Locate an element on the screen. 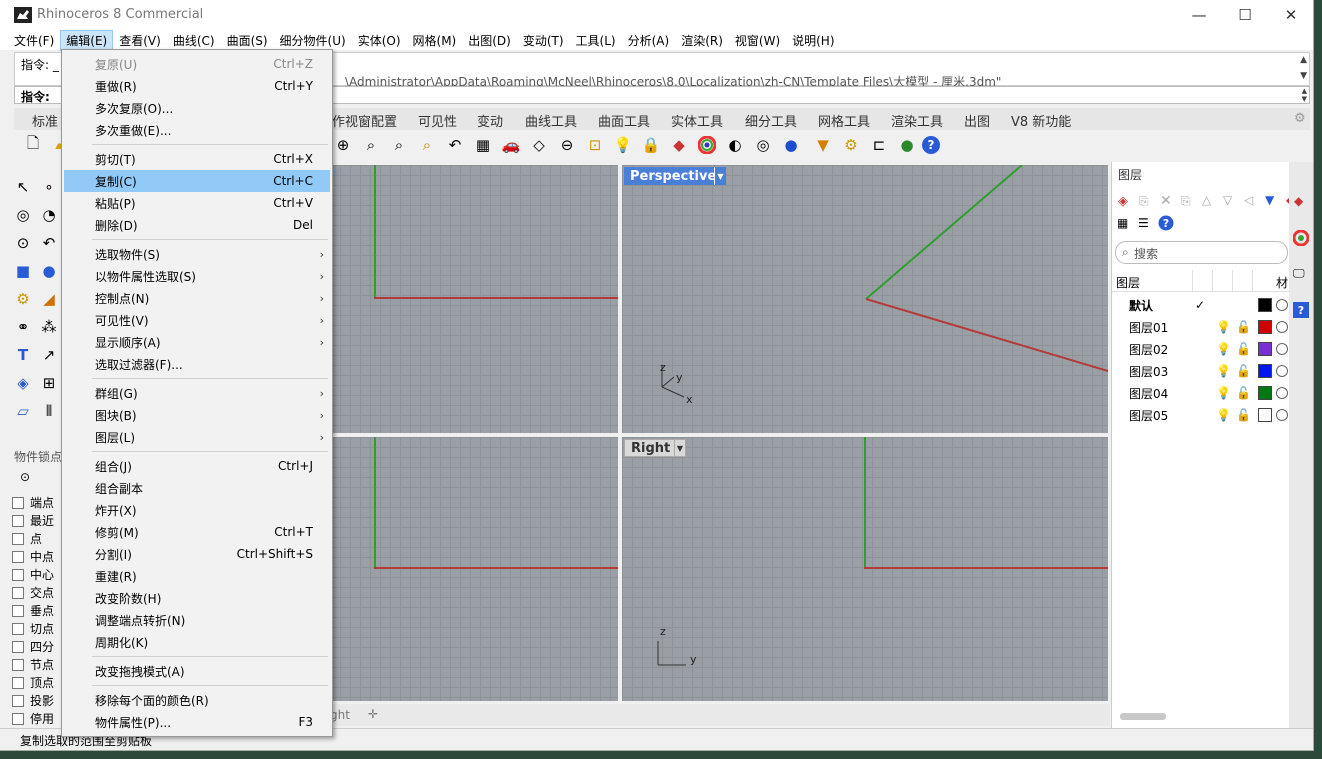  menu-item-select-by-props: 以物件属性选取(S) › is located at coordinates (197, 276).